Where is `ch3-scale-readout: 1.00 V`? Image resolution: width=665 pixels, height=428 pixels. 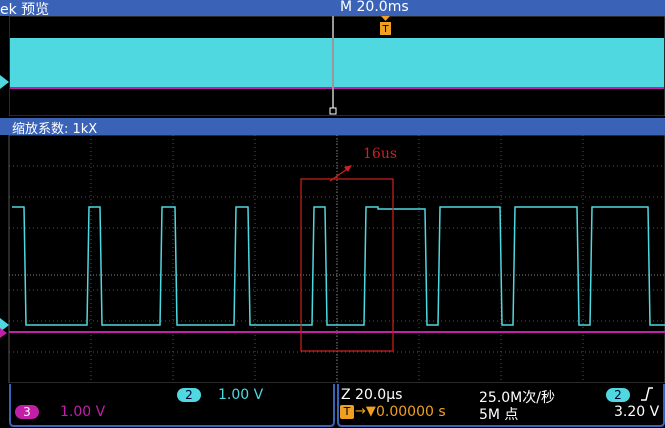 ch3-scale-readout: 1.00 V is located at coordinates (82, 412).